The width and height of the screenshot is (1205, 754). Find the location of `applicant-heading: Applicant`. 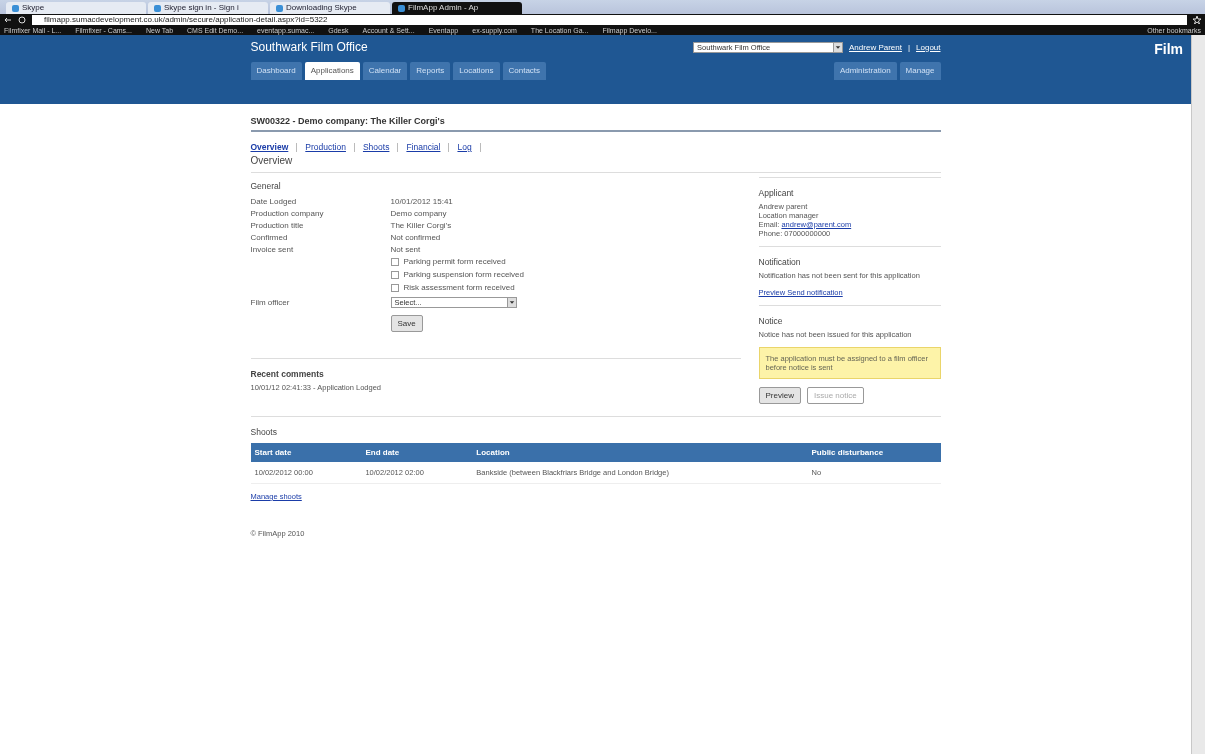

applicant-heading: Applicant is located at coordinates (776, 193).